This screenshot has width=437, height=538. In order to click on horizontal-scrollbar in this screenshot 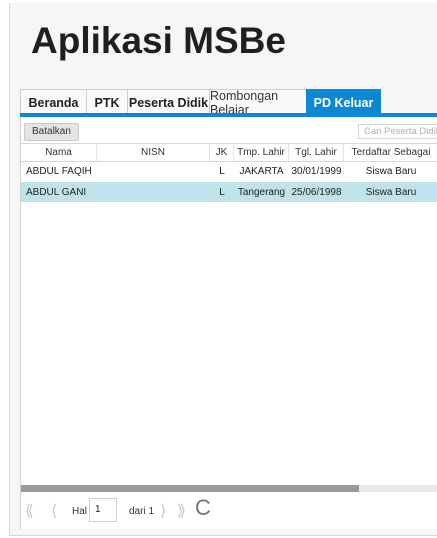, I will do `click(229, 488)`.